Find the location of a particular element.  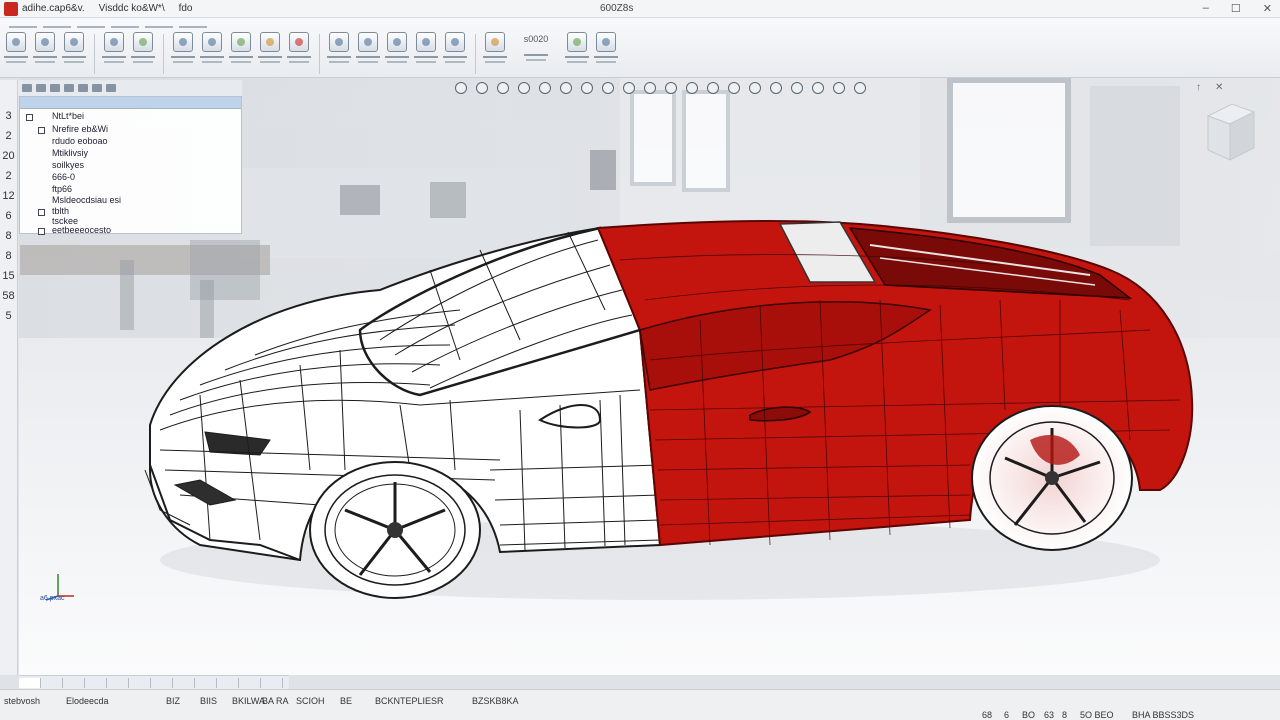

lights-icon is located at coordinates (860, 88).